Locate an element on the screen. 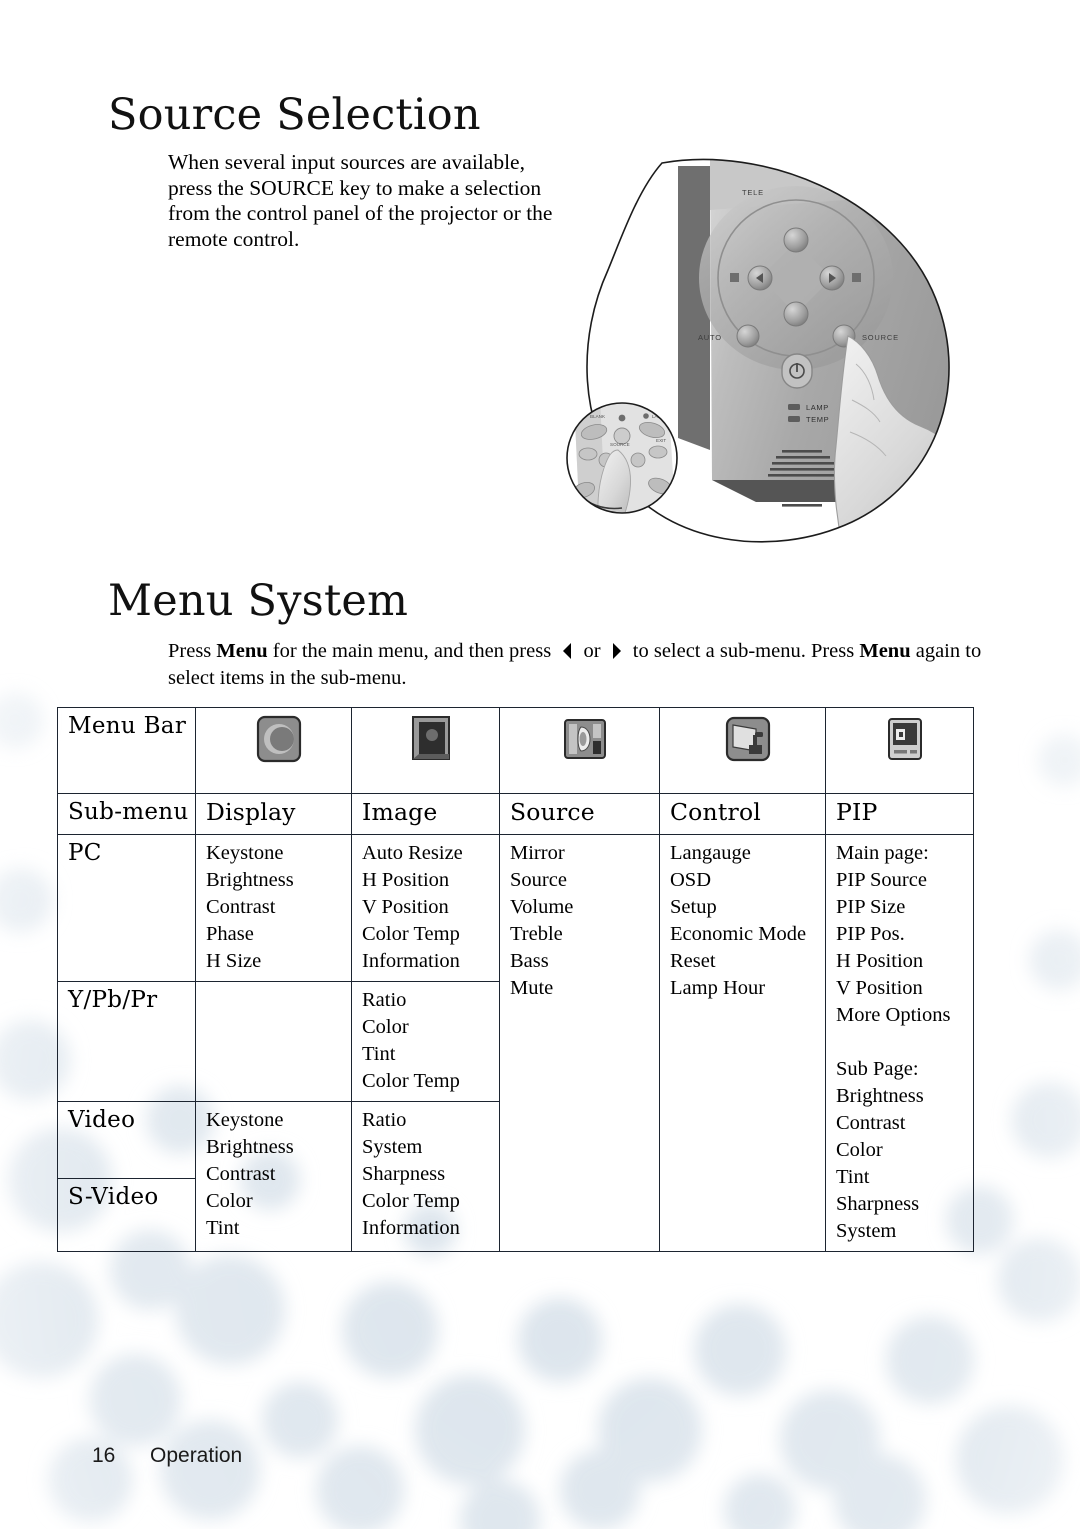  cell-pc-display: Keystone Brightness Contrast Phase H Size is located at coordinates (273, 908).